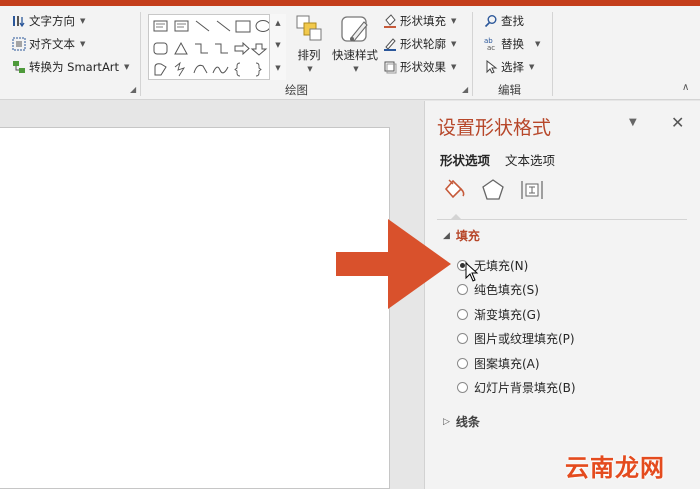  I want to click on paint-bucket-icon, so click(390, 21).